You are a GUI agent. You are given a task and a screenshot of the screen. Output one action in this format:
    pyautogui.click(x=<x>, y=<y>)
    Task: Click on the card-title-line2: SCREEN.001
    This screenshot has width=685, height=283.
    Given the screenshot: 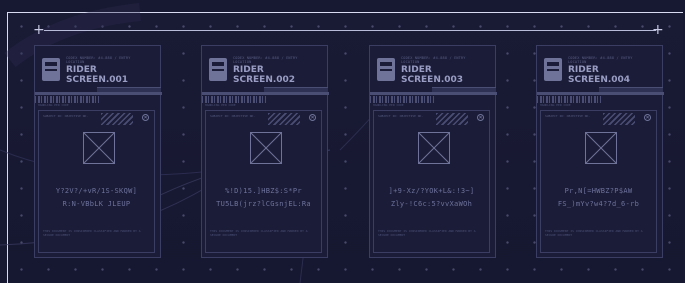 What is the action you would take?
    pyautogui.click(x=97, y=80)
    